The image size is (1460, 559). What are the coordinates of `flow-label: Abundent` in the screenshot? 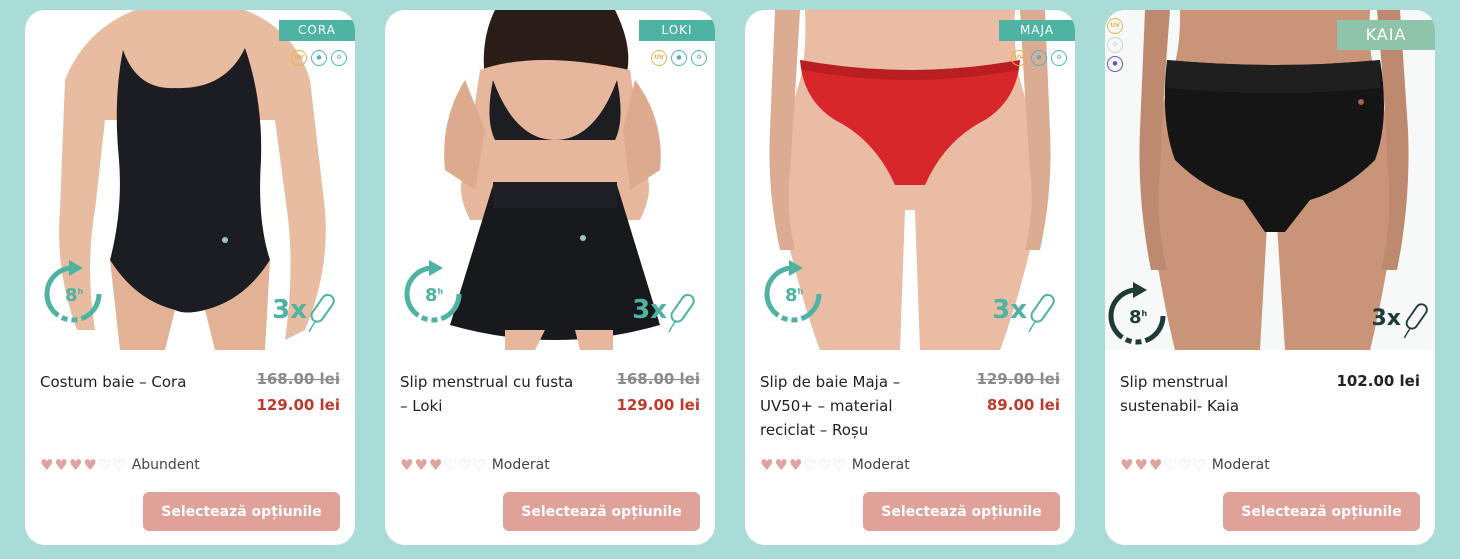 It's located at (165, 465).